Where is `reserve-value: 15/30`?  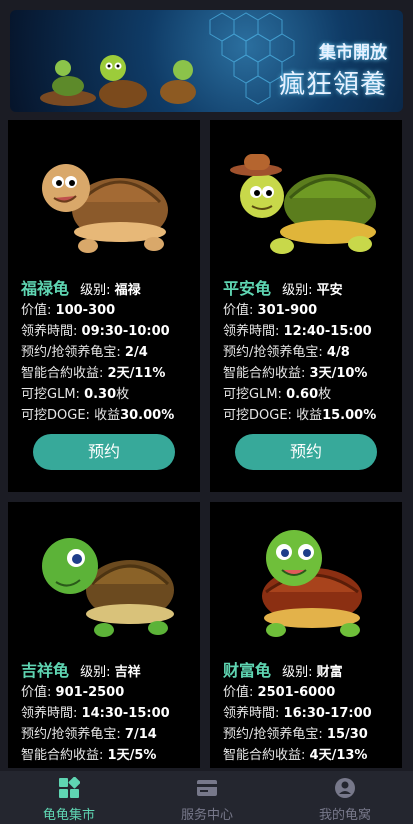
reserve-value: 15/30 is located at coordinates (347, 734).